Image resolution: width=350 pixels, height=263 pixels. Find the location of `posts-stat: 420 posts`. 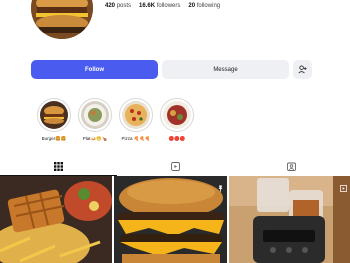

posts-stat: 420 posts is located at coordinates (118, 6).